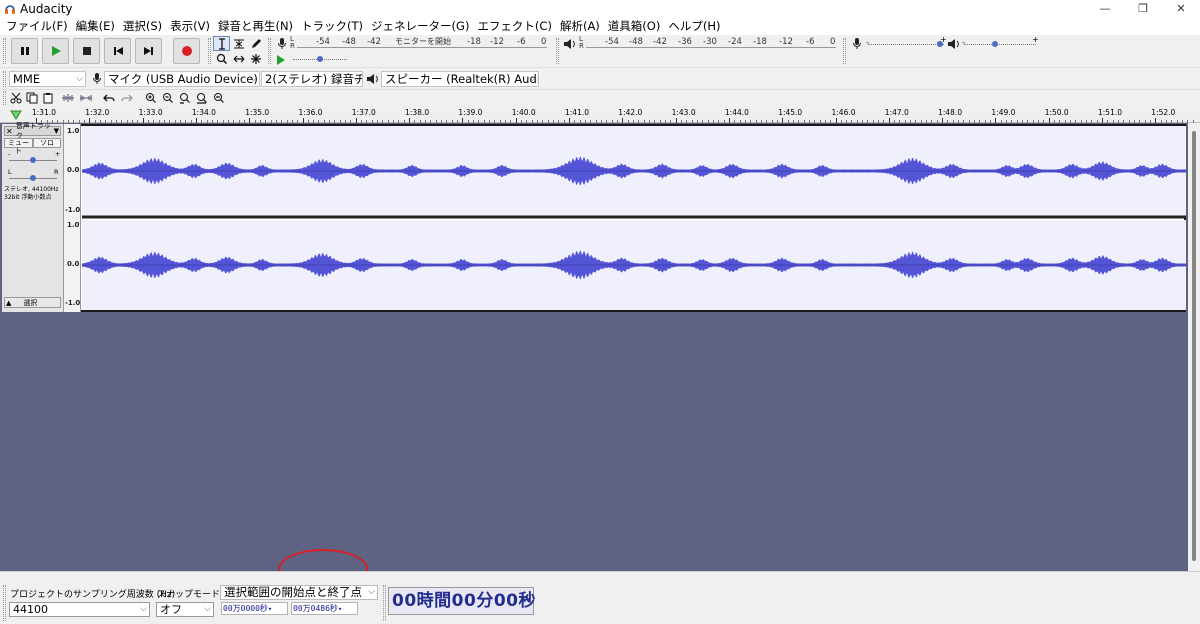  Describe the element at coordinates (117, 51) in the screenshot. I see `skip-start-button` at that location.